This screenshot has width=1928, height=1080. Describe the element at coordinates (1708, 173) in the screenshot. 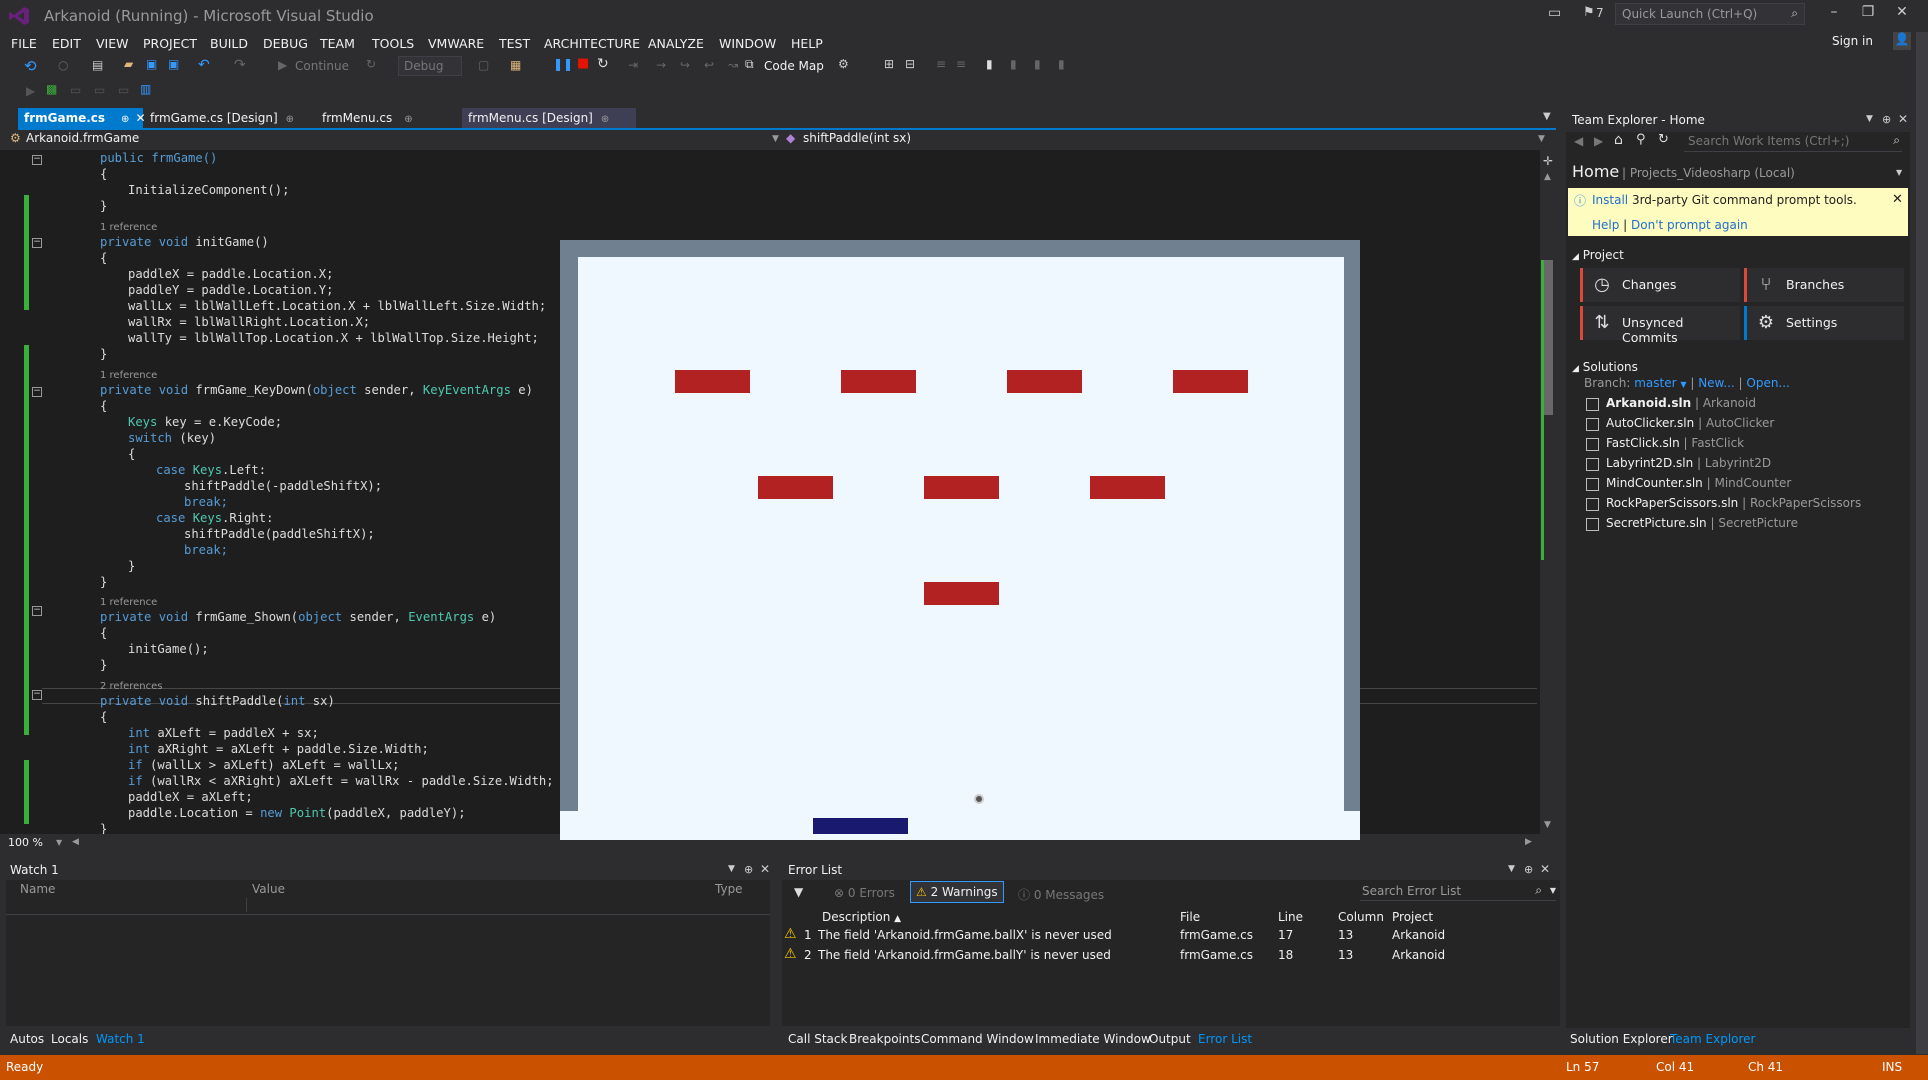

I see `project-name: | Projects_Videosharp (Local)` at that location.